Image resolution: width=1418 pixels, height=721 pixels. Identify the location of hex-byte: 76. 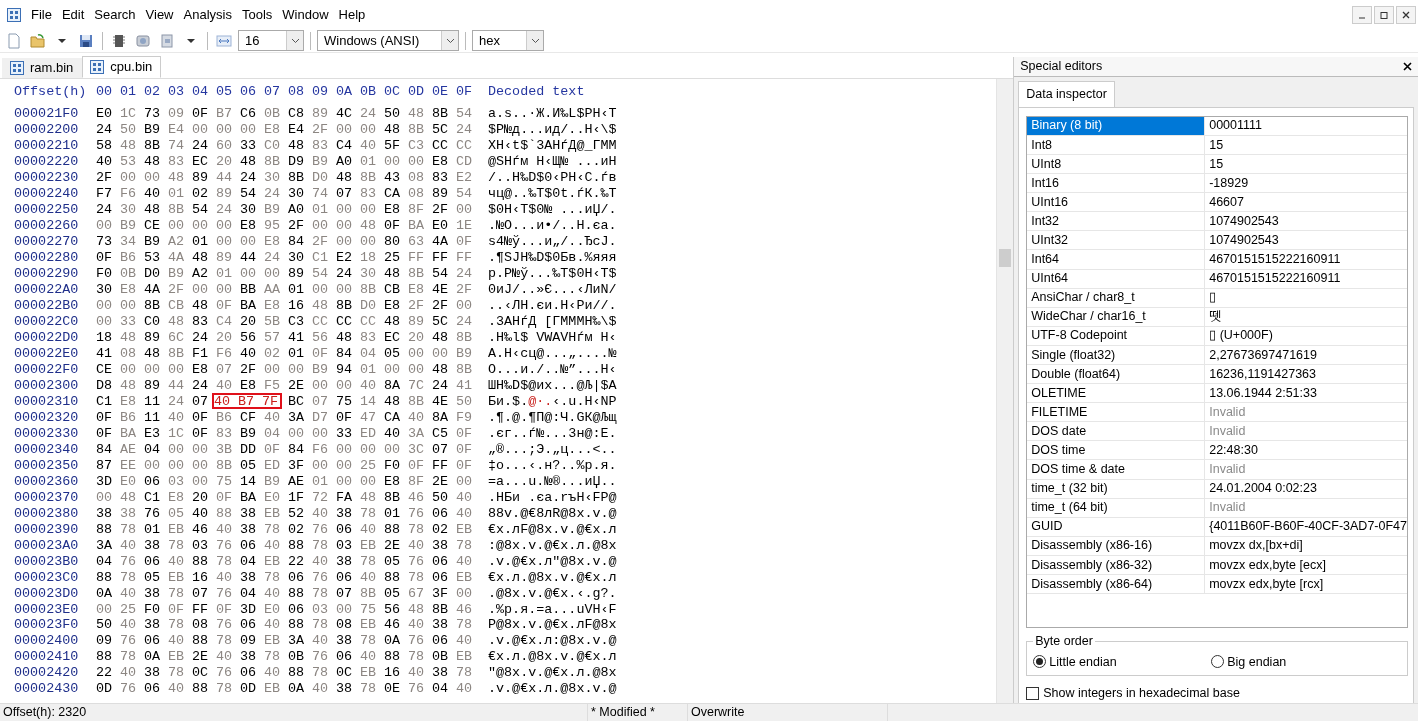
(420, 689).